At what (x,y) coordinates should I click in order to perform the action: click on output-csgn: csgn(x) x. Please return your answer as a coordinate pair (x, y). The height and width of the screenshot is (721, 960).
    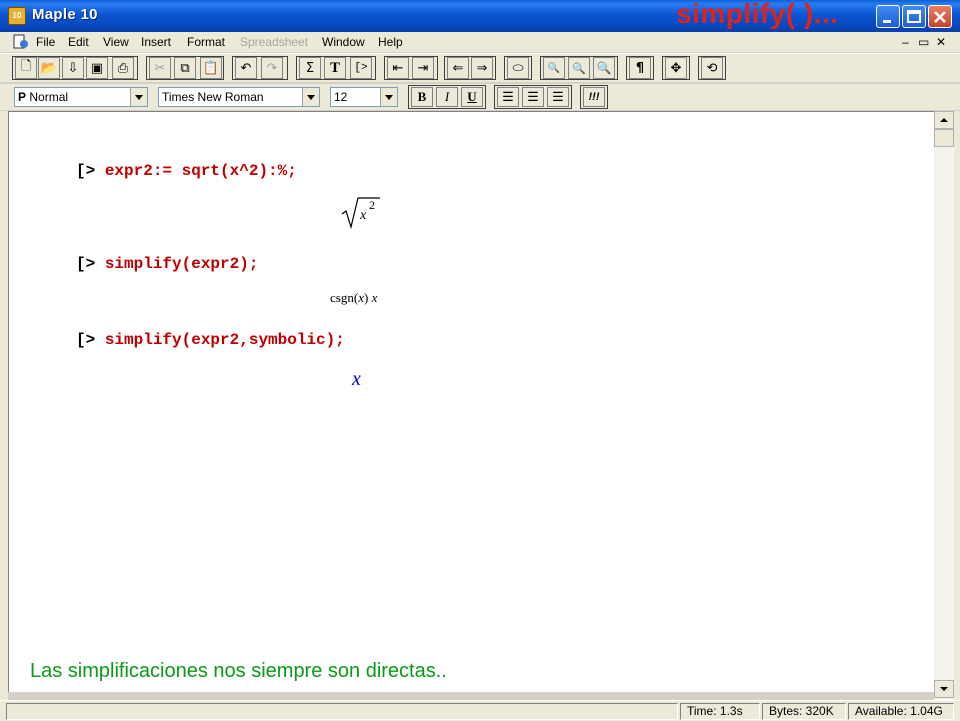
    Looking at the image, I should click on (353, 298).